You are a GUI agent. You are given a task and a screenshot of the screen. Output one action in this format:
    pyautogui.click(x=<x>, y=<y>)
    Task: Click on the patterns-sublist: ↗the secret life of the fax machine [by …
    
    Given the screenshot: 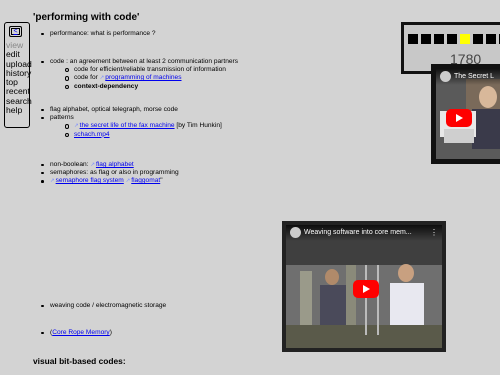 What is the action you would take?
    pyautogui.click(x=136, y=130)
    